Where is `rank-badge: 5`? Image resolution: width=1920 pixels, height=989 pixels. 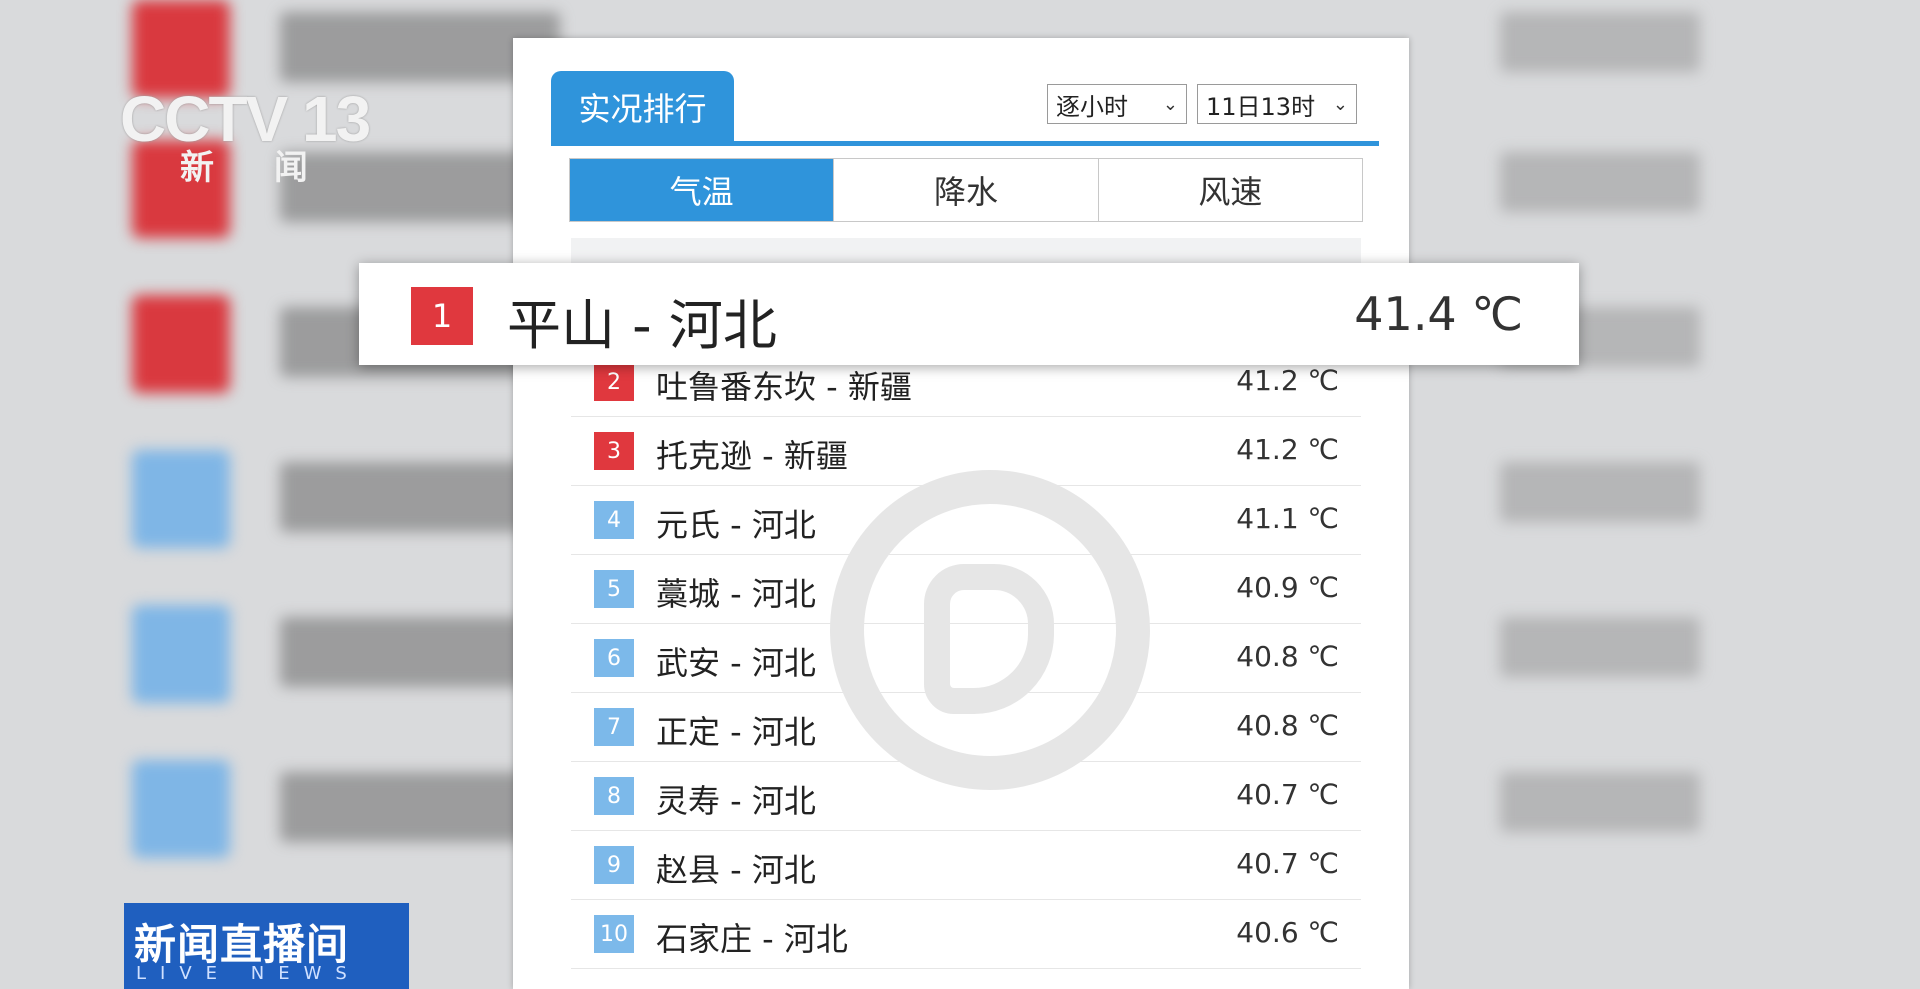
rank-badge: 5 is located at coordinates (614, 589).